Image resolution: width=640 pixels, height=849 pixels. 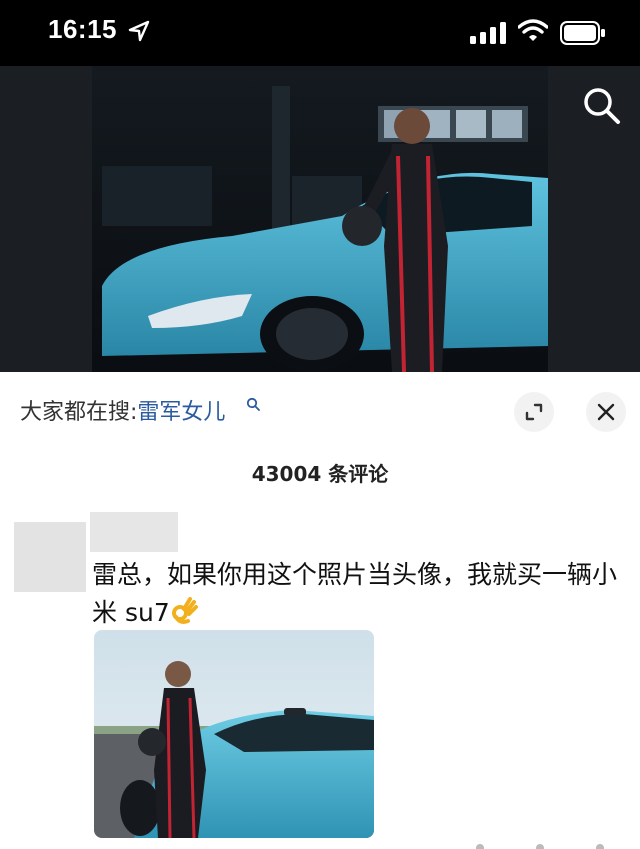 I want to click on cellular-signal-icon, so click(x=488, y=33).